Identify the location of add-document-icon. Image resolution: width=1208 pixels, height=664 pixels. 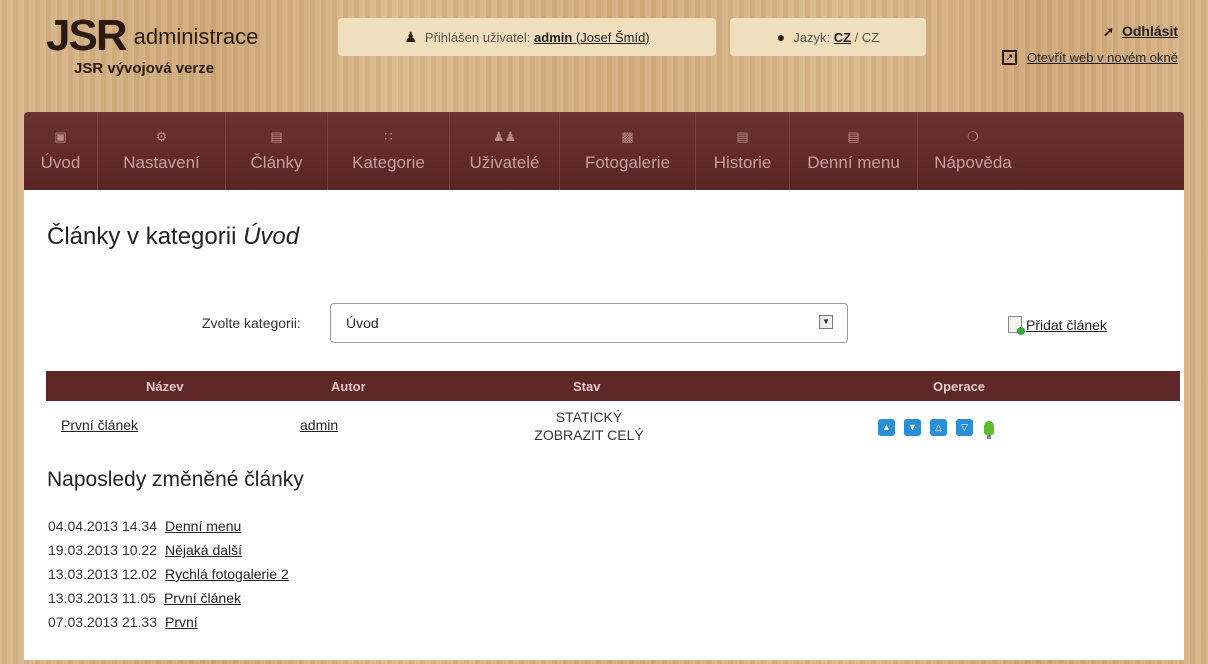
(1016, 325).